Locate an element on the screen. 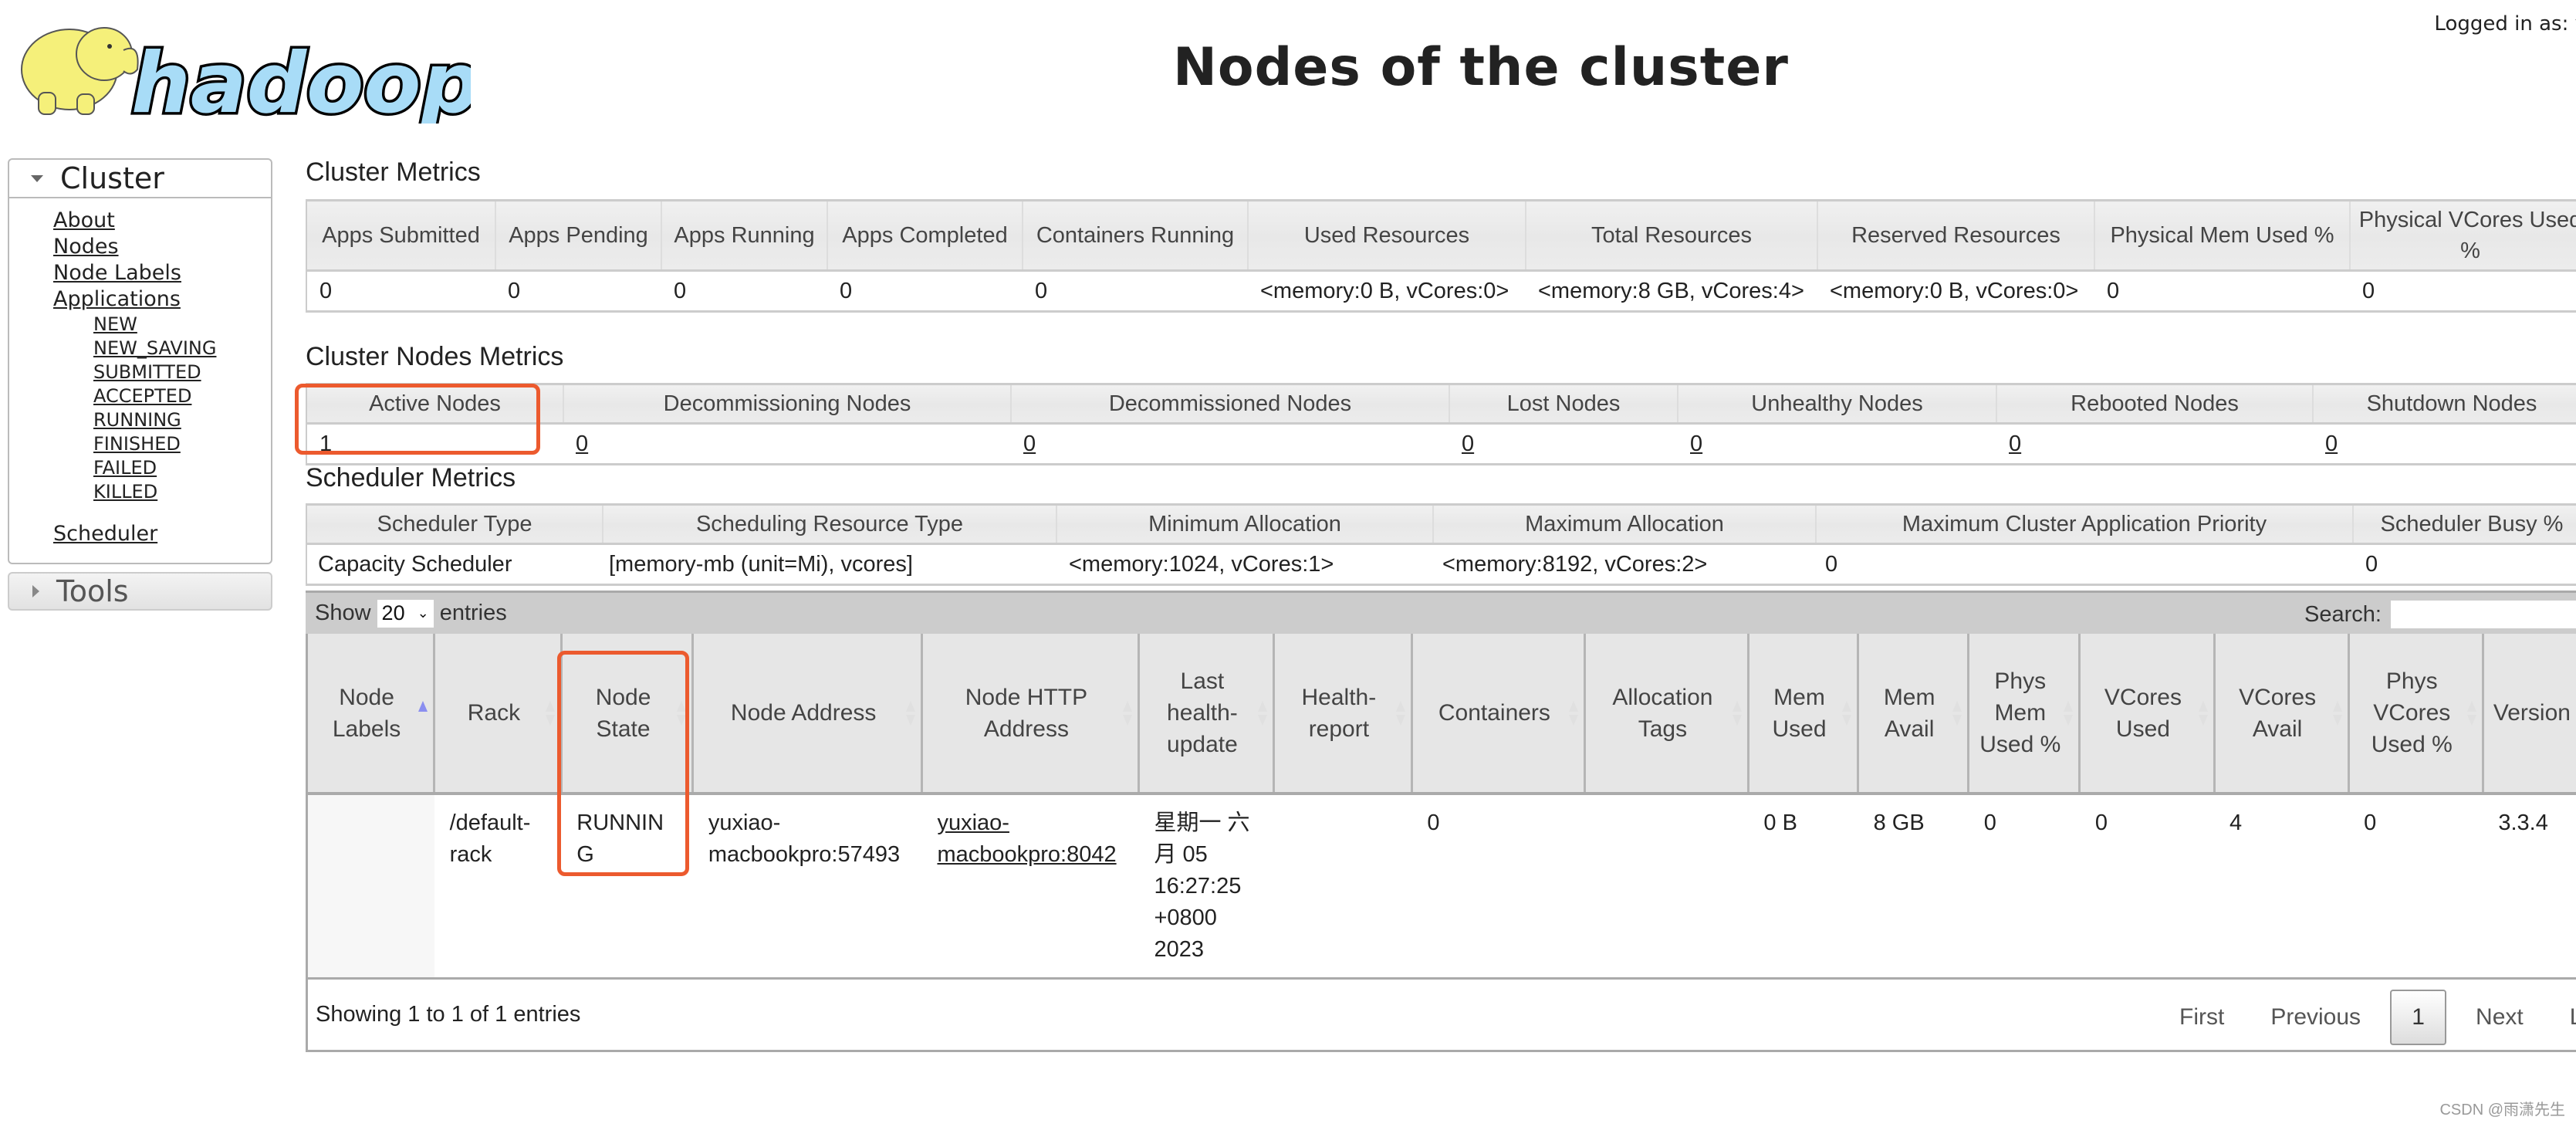 The image size is (2576, 1127). show-label: Show is located at coordinates (343, 613).